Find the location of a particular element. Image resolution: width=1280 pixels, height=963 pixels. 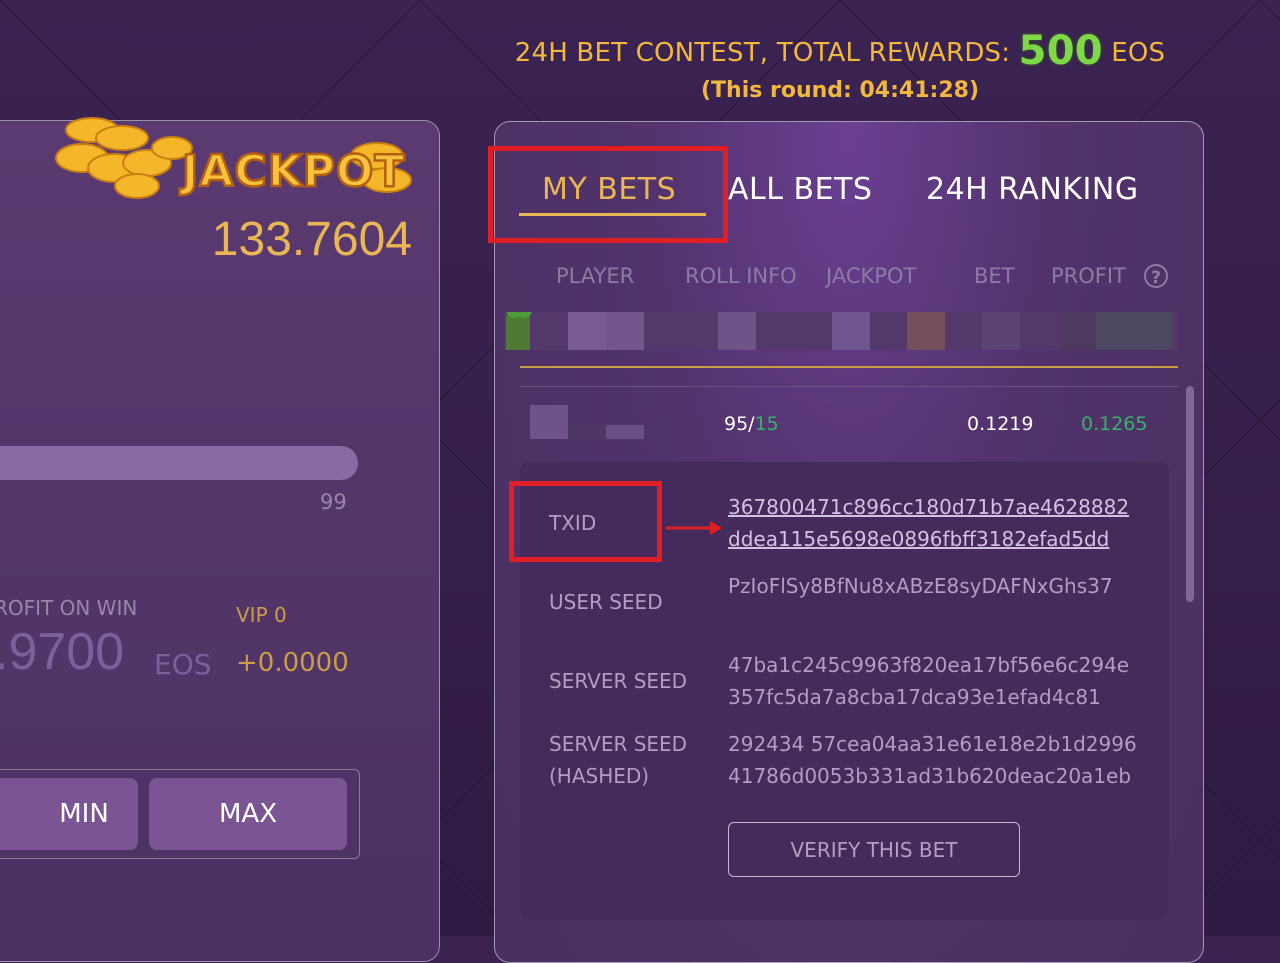

min-button: MIN is located at coordinates (69, 814).